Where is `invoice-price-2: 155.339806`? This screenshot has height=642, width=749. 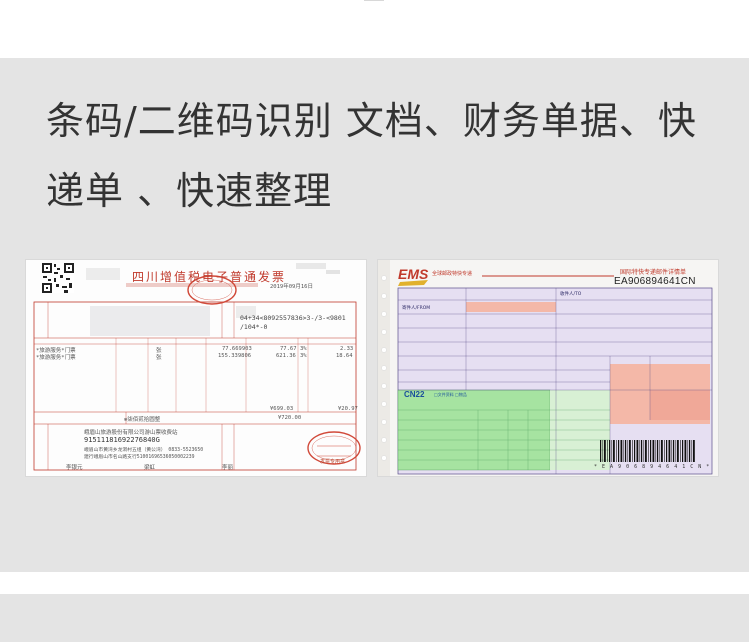 invoice-price-2: 155.339806 is located at coordinates (235, 356).